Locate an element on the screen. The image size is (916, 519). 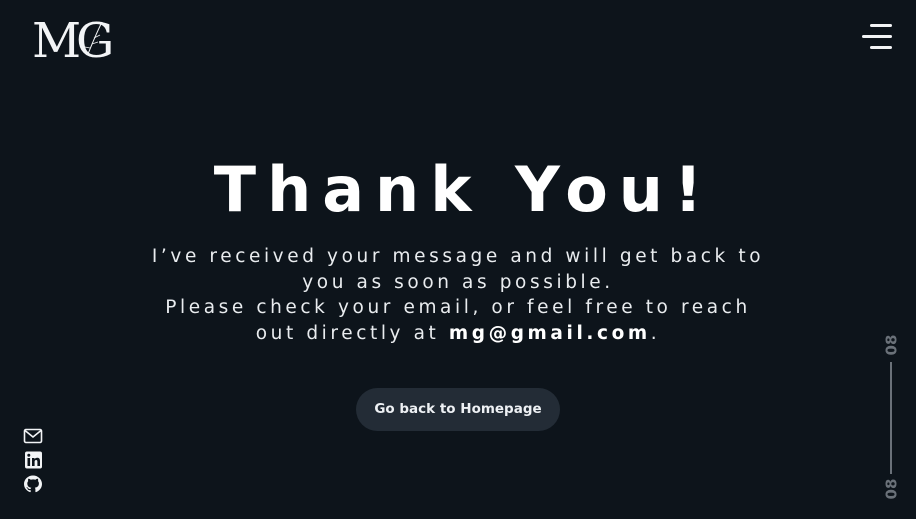
logo: M G is located at coordinates (76, 38).